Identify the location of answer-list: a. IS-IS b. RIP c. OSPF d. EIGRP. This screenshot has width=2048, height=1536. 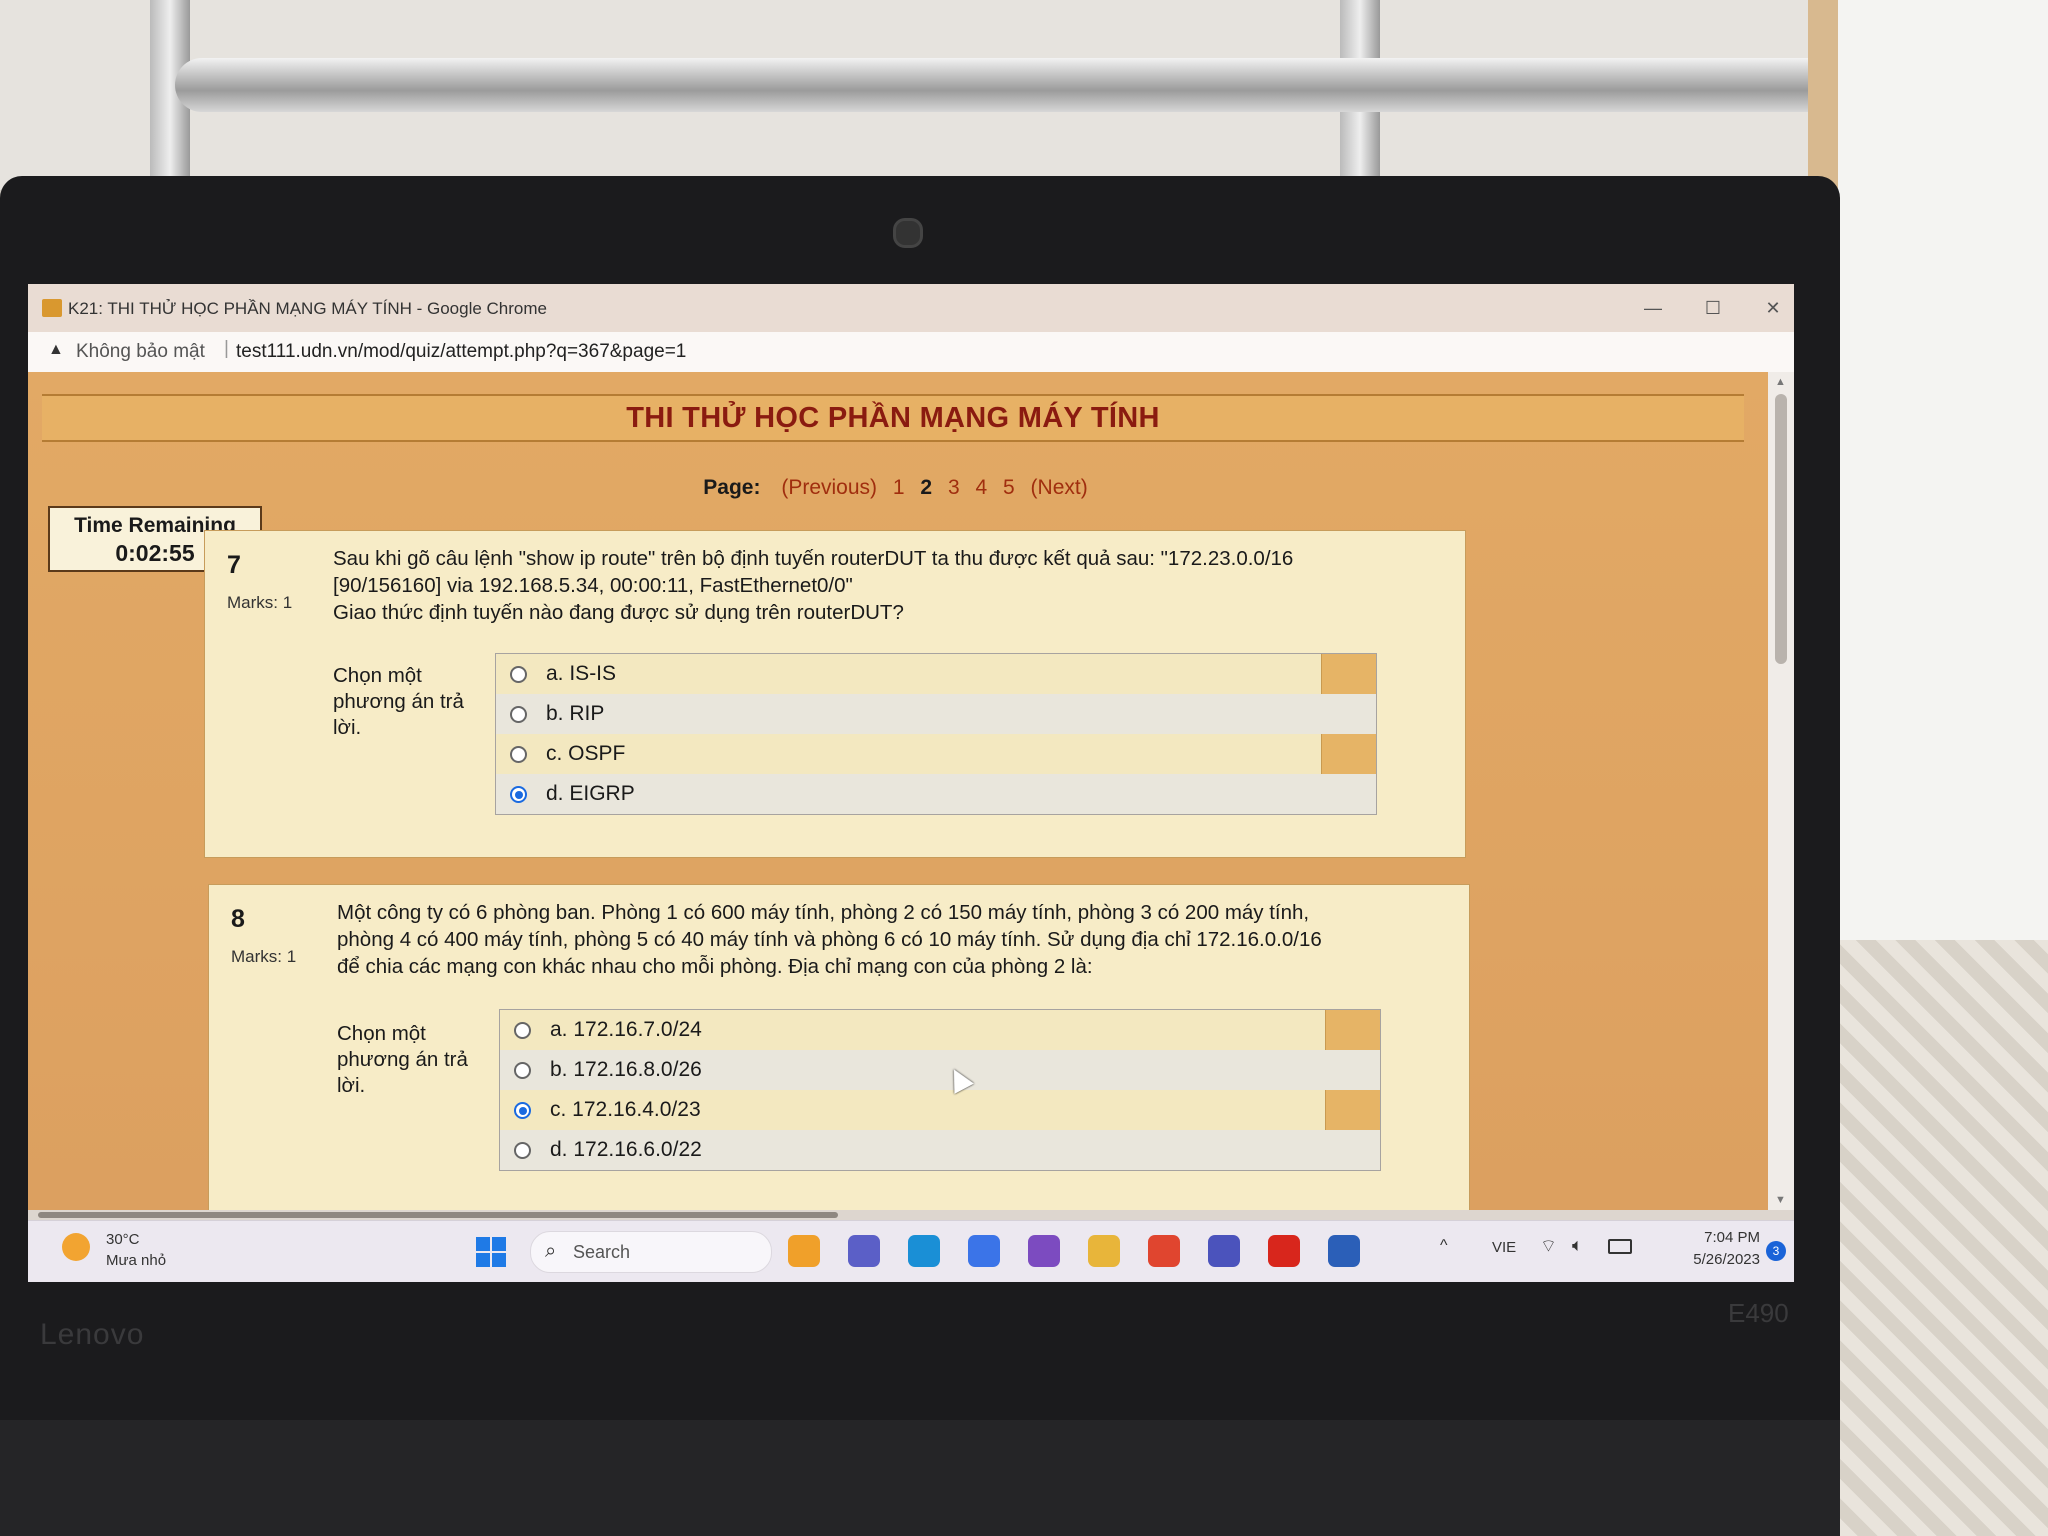
(936, 734).